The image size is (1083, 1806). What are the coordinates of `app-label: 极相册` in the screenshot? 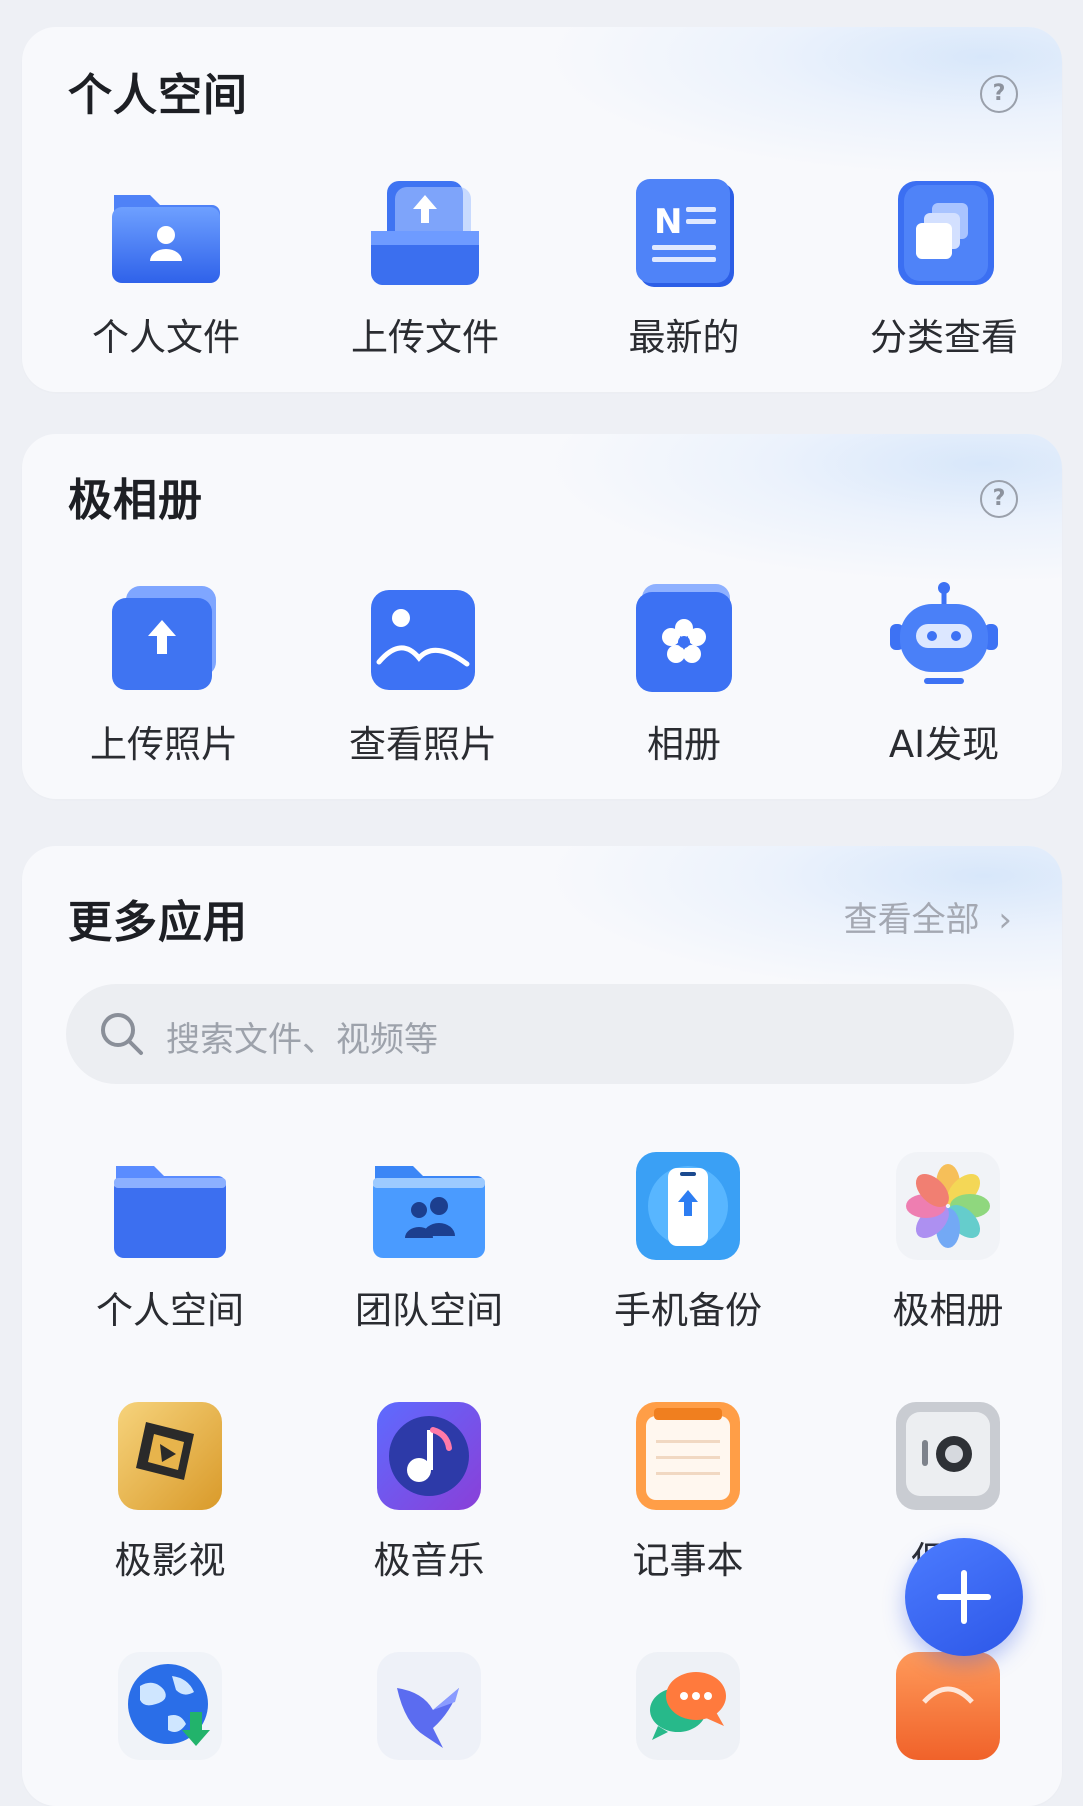 It's located at (948, 1310).